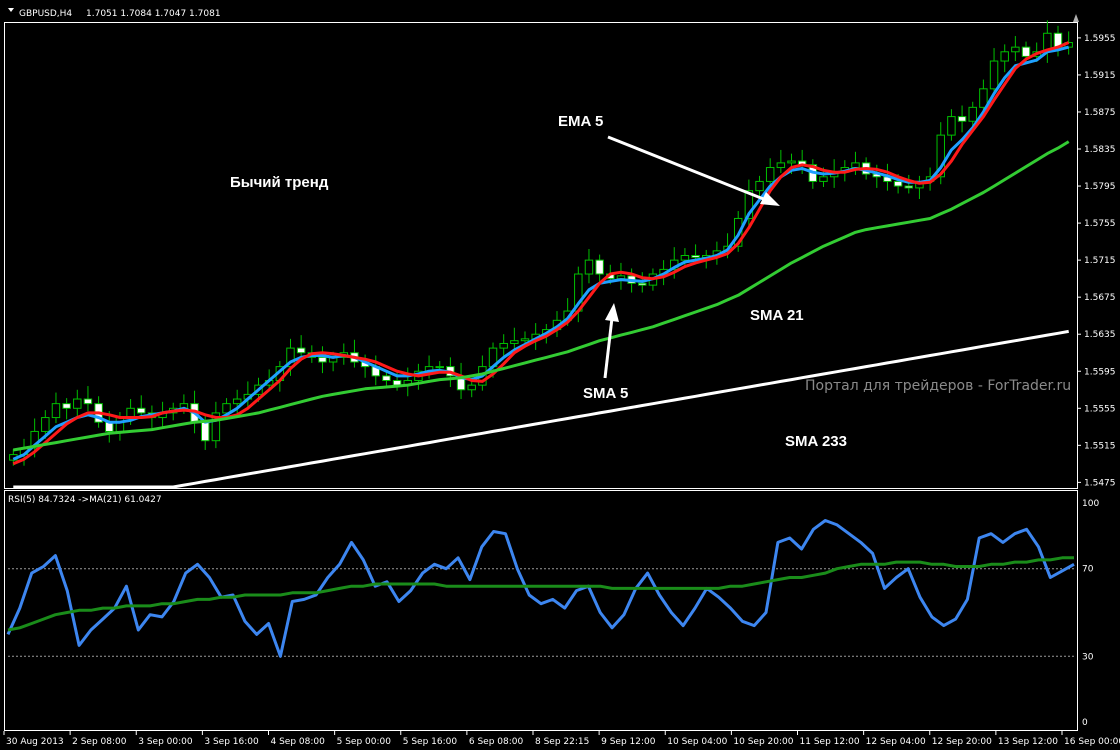 The width and height of the screenshot is (1120, 750). I want to click on time-tick-label: 16 Sep 00:00, so click(1092, 742).